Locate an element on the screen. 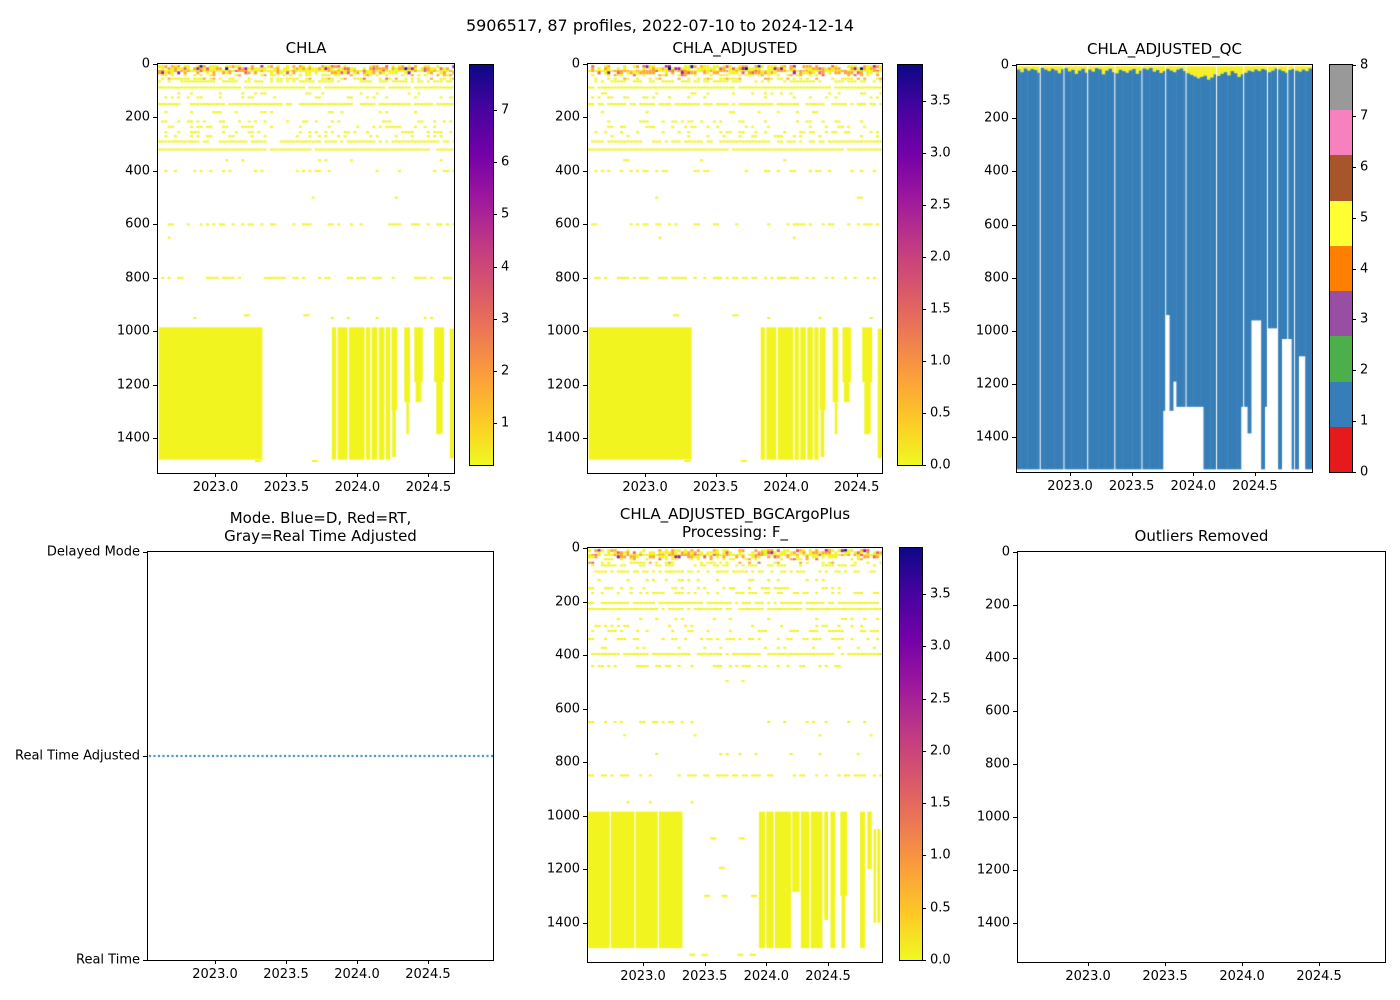  colorbar-tick-label: 2 is located at coordinates (505, 371).